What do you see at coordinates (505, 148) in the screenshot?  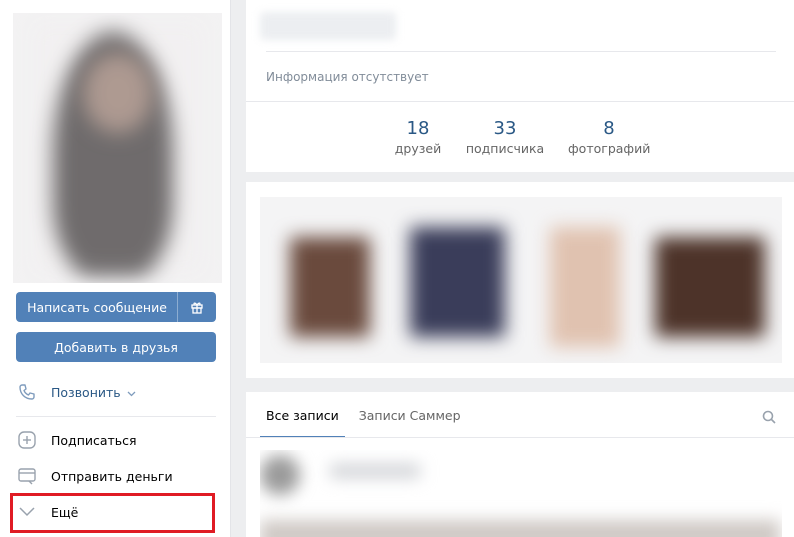 I see `followers-label: подписчика` at bounding box center [505, 148].